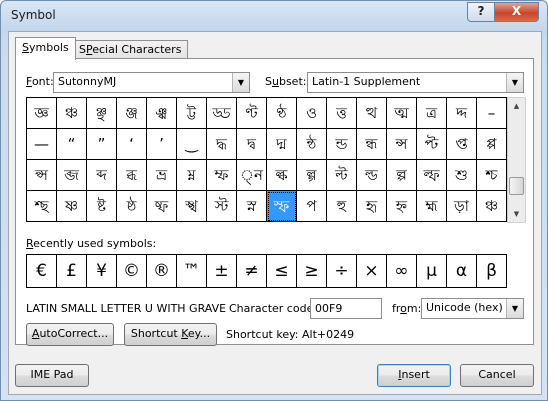 The width and height of the screenshot is (548, 401). I want to click on tab-special-characters: SPecial Characters, so click(130, 49).